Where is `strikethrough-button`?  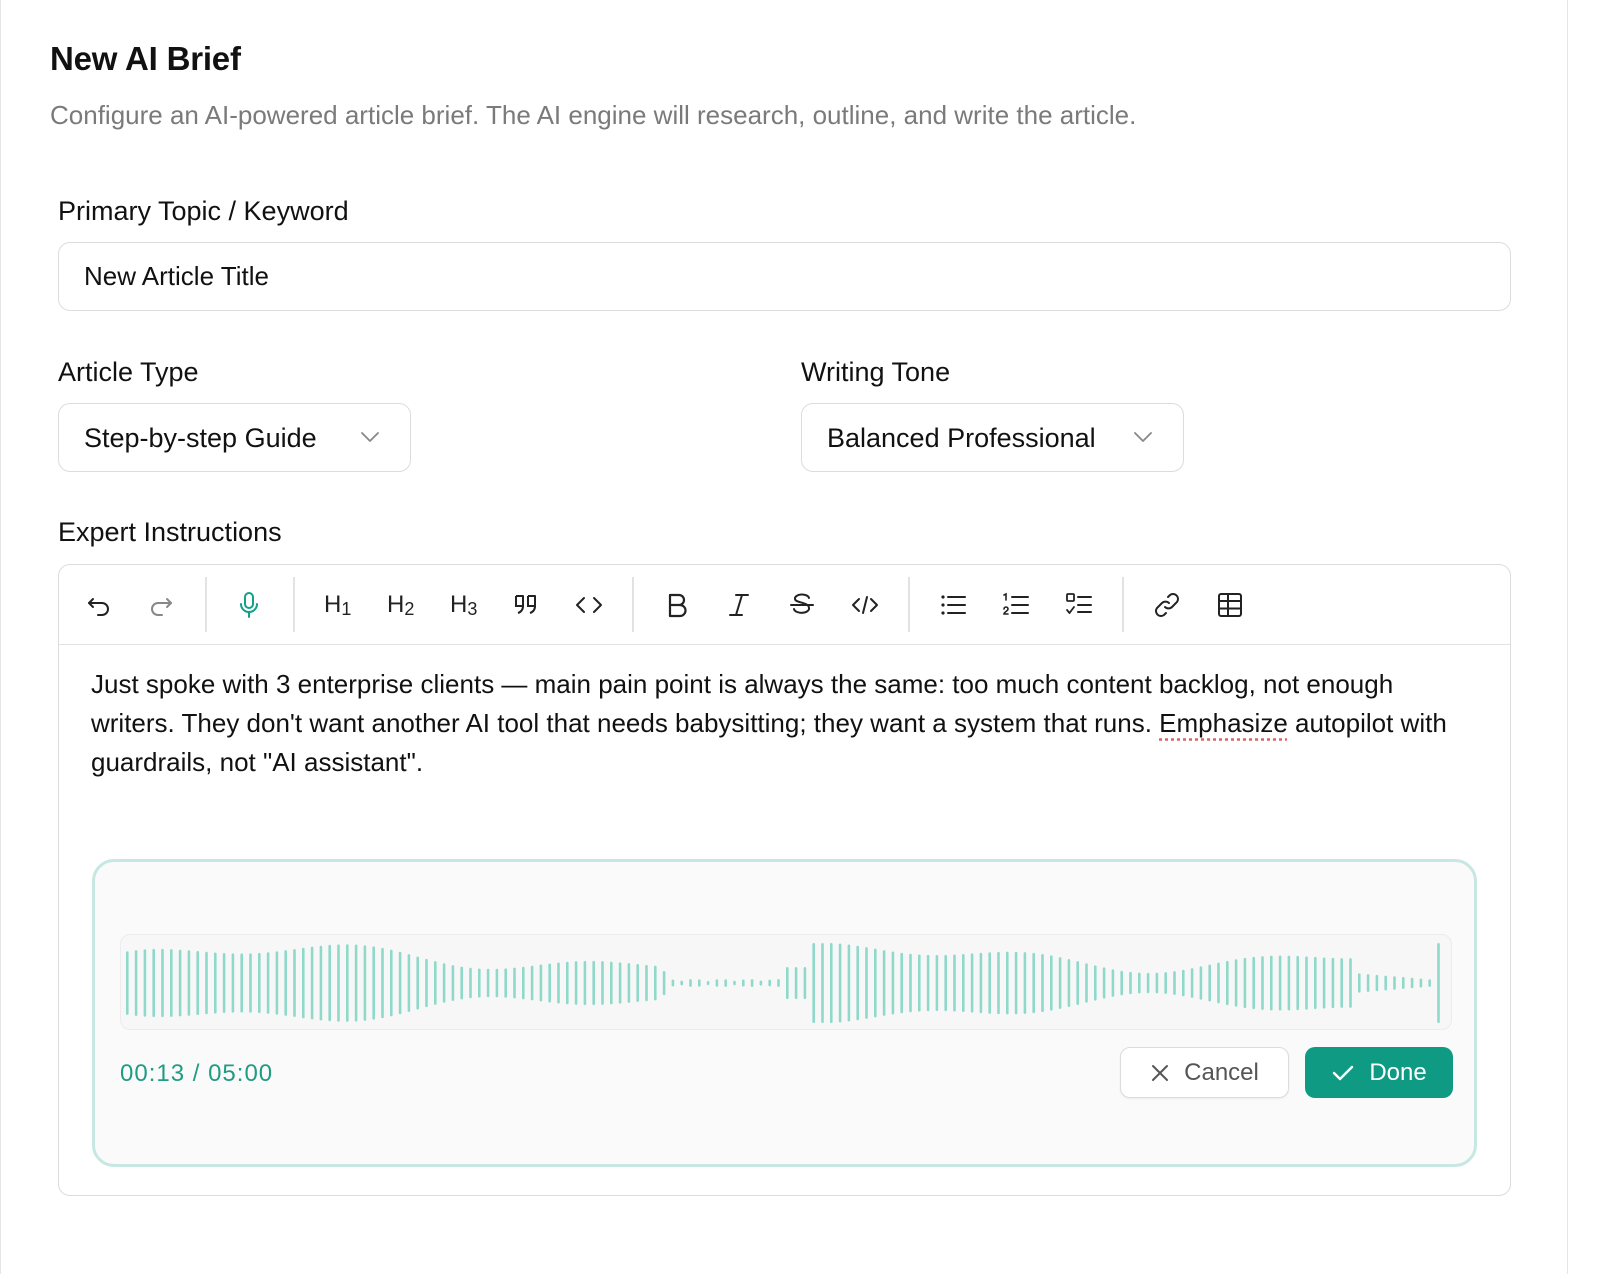 strikethrough-button is located at coordinates (802, 605).